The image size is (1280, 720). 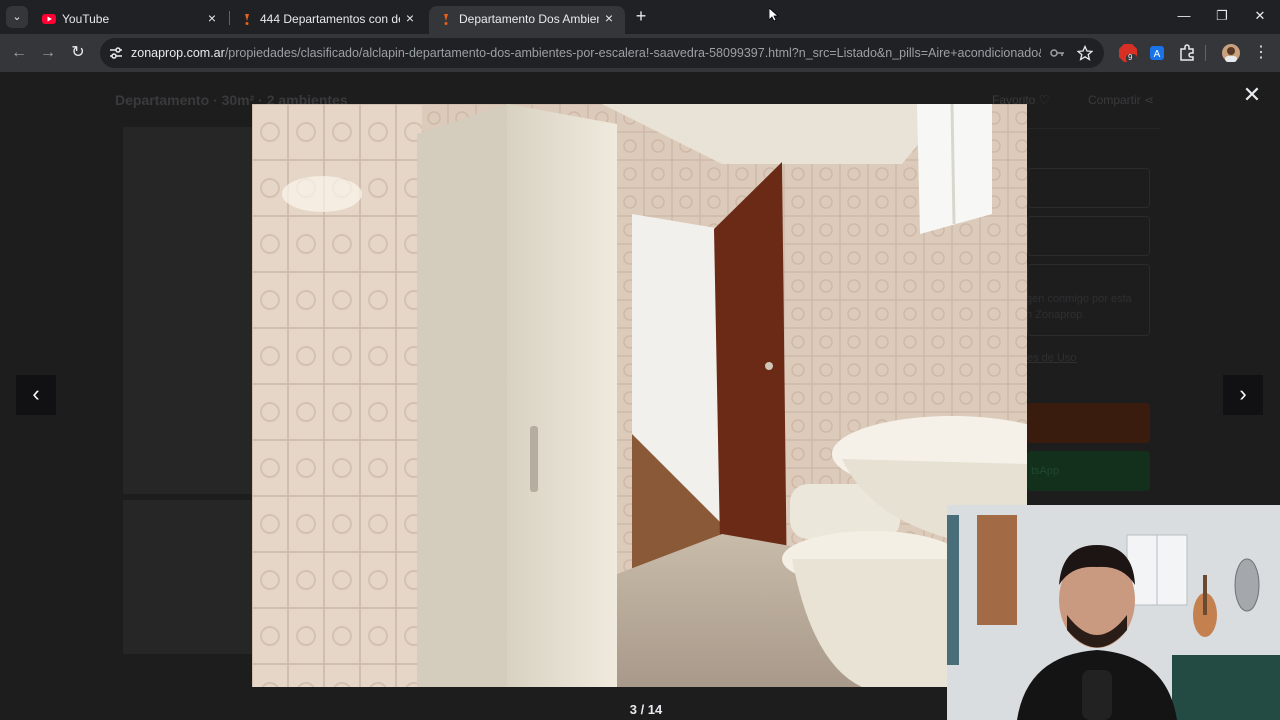 I want to click on mouse-cursor-icon, so click(x=774, y=15).